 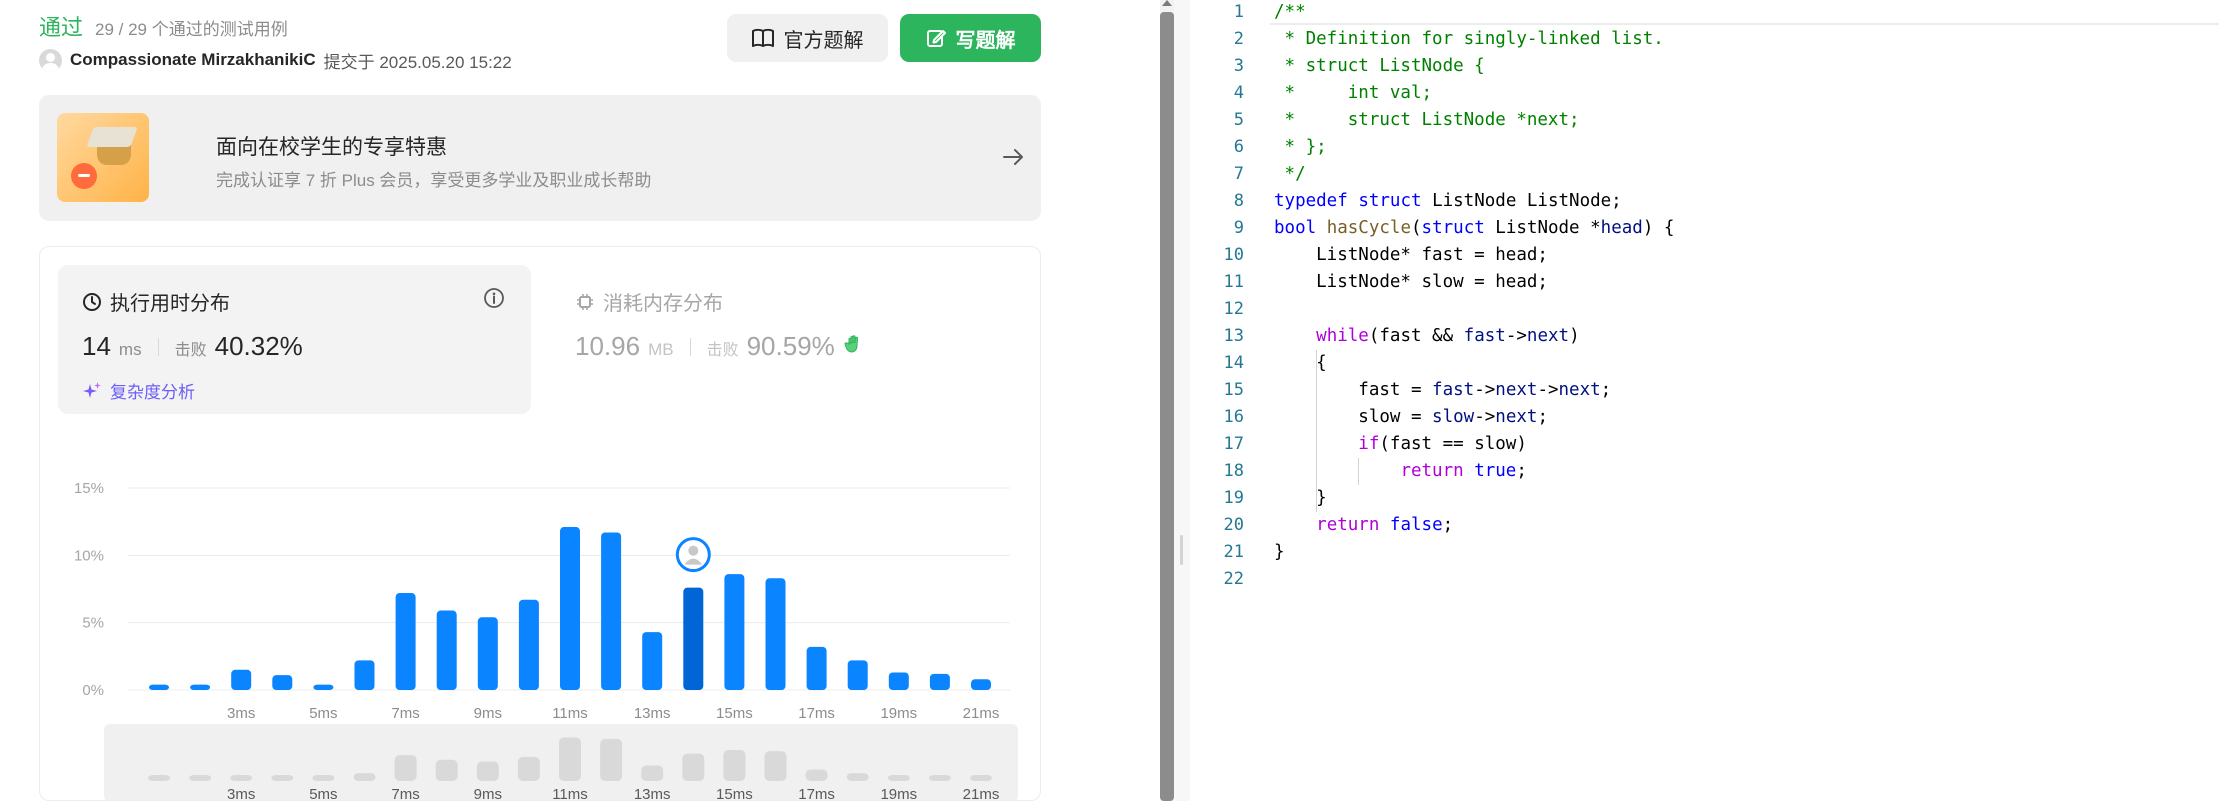 I want to click on promo-title: 面向在校学生的专享特惠, so click(x=331, y=147).